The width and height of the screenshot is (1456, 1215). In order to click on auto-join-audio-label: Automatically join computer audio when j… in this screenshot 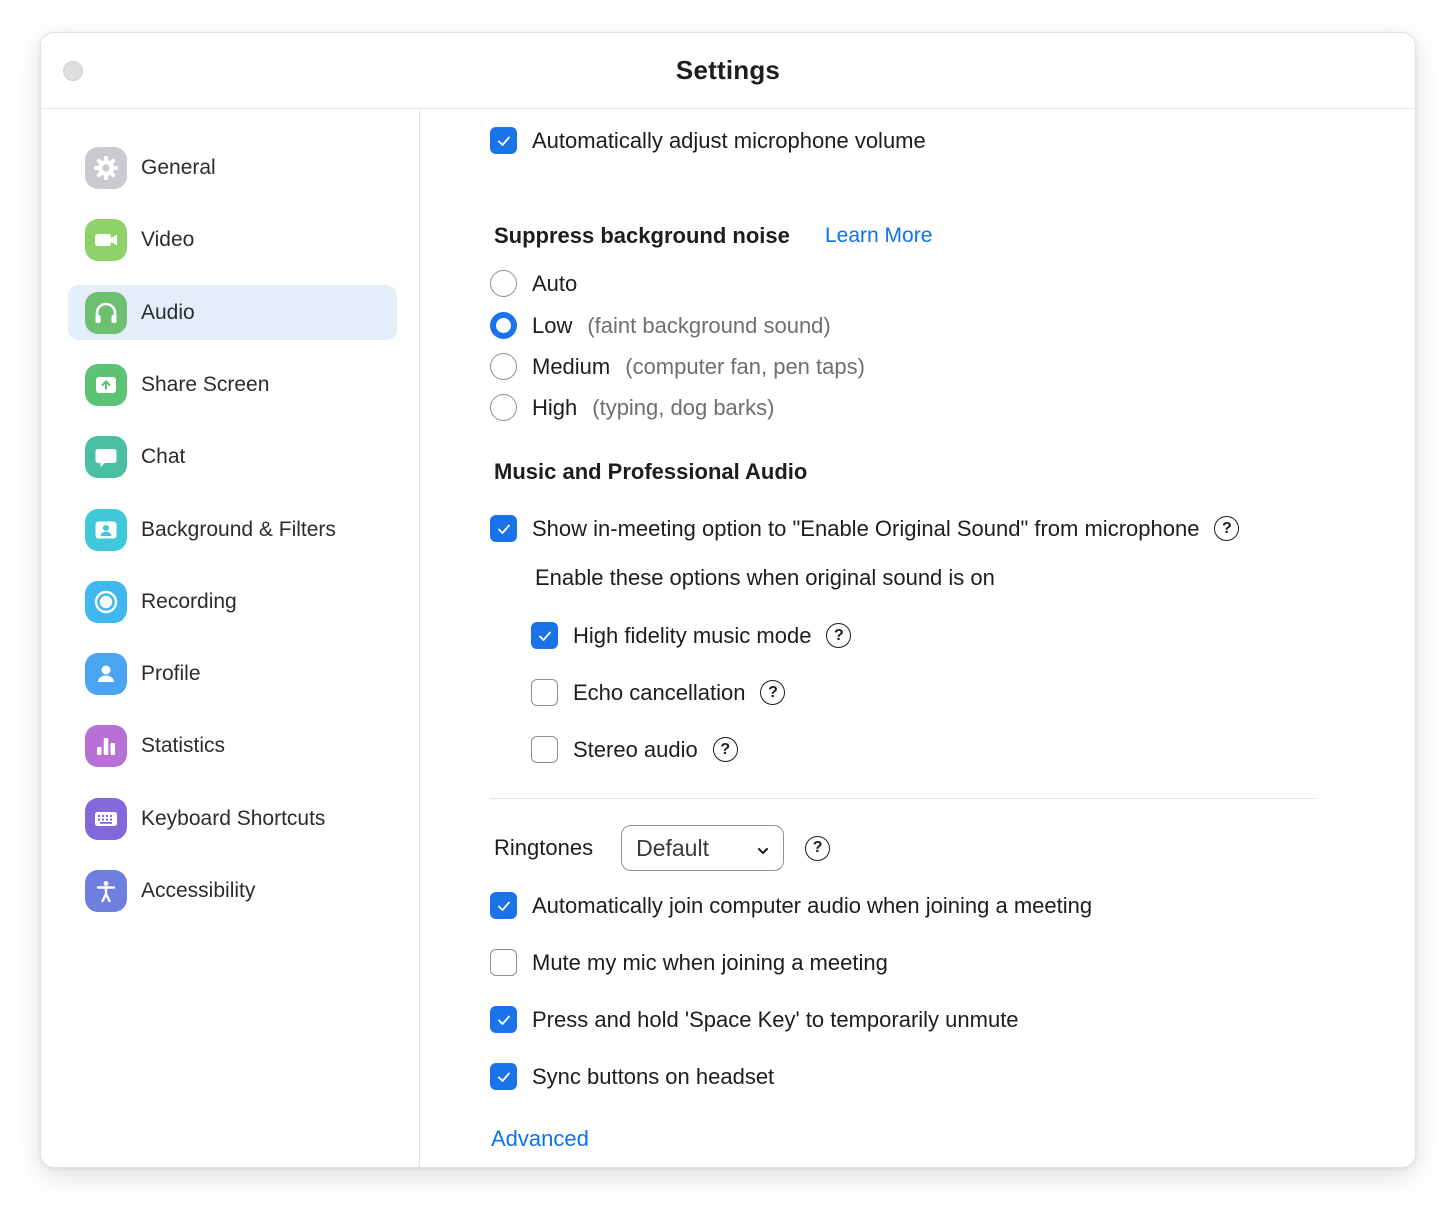, I will do `click(812, 905)`.